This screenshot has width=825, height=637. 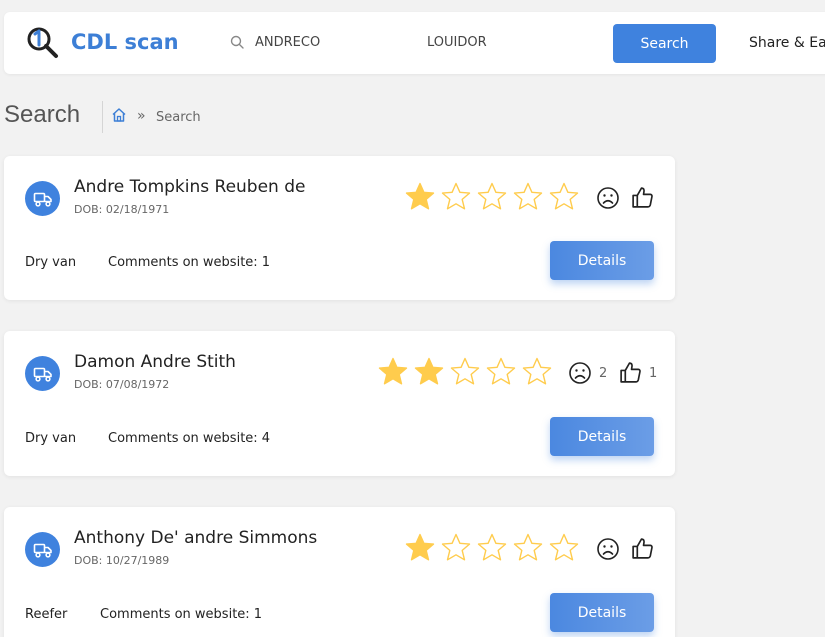 I want to click on search-icon, so click(x=237, y=42).